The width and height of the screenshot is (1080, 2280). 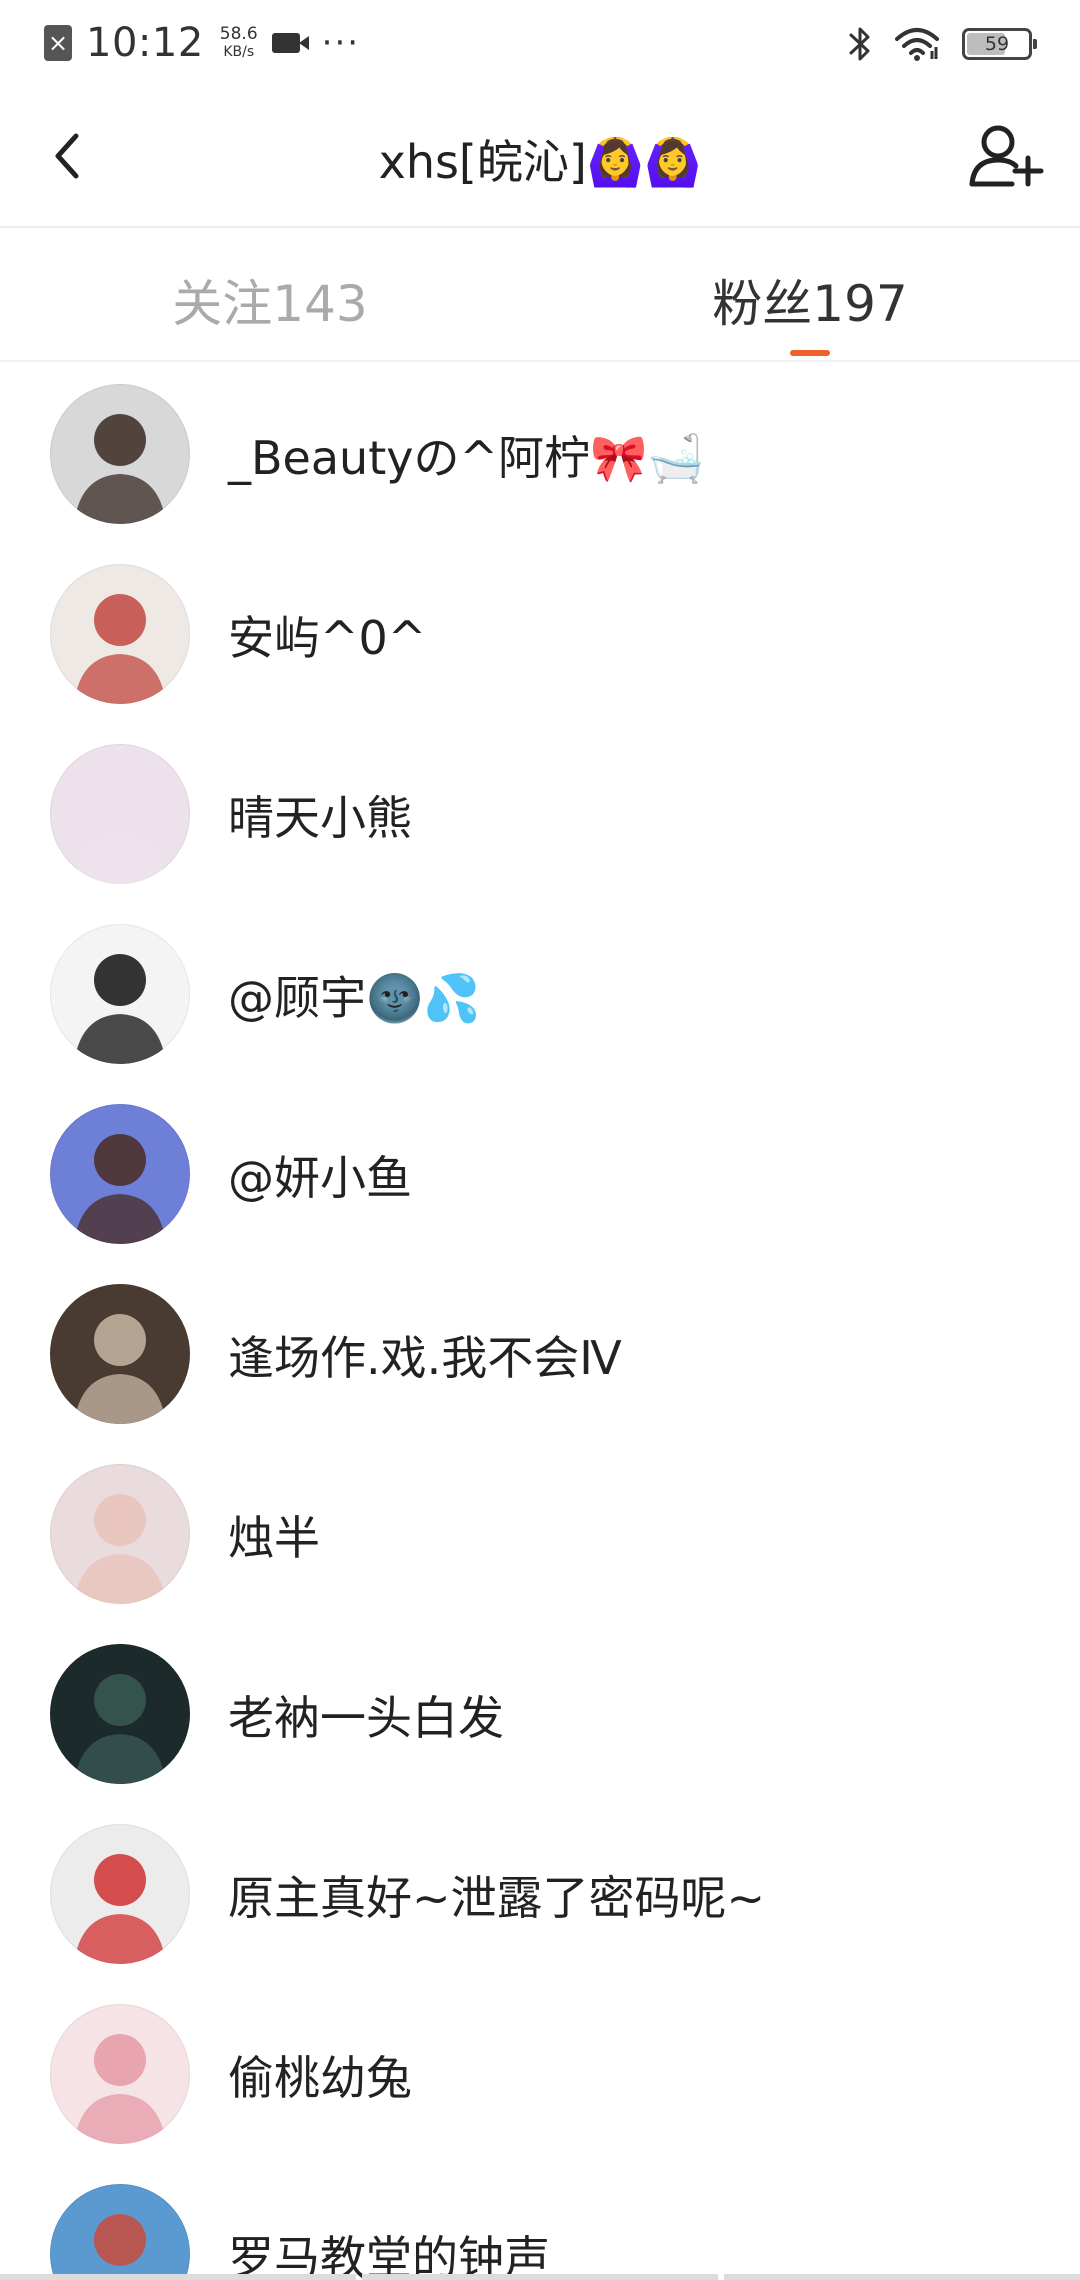 I want to click on active-tab-indicator, so click(x=810, y=353).